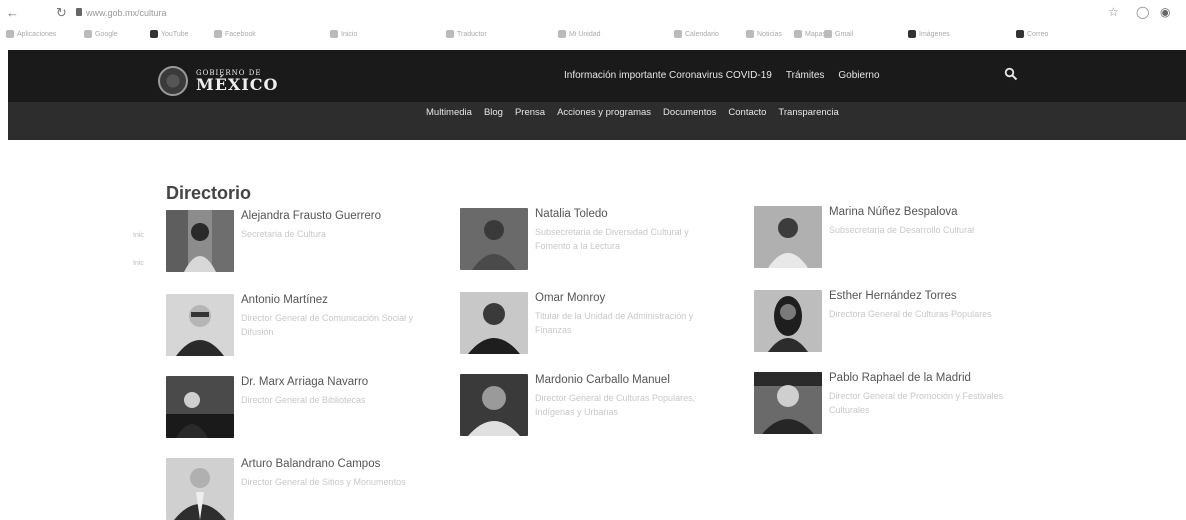  What do you see at coordinates (79, 12) in the screenshot?
I see `lock-icon` at bounding box center [79, 12].